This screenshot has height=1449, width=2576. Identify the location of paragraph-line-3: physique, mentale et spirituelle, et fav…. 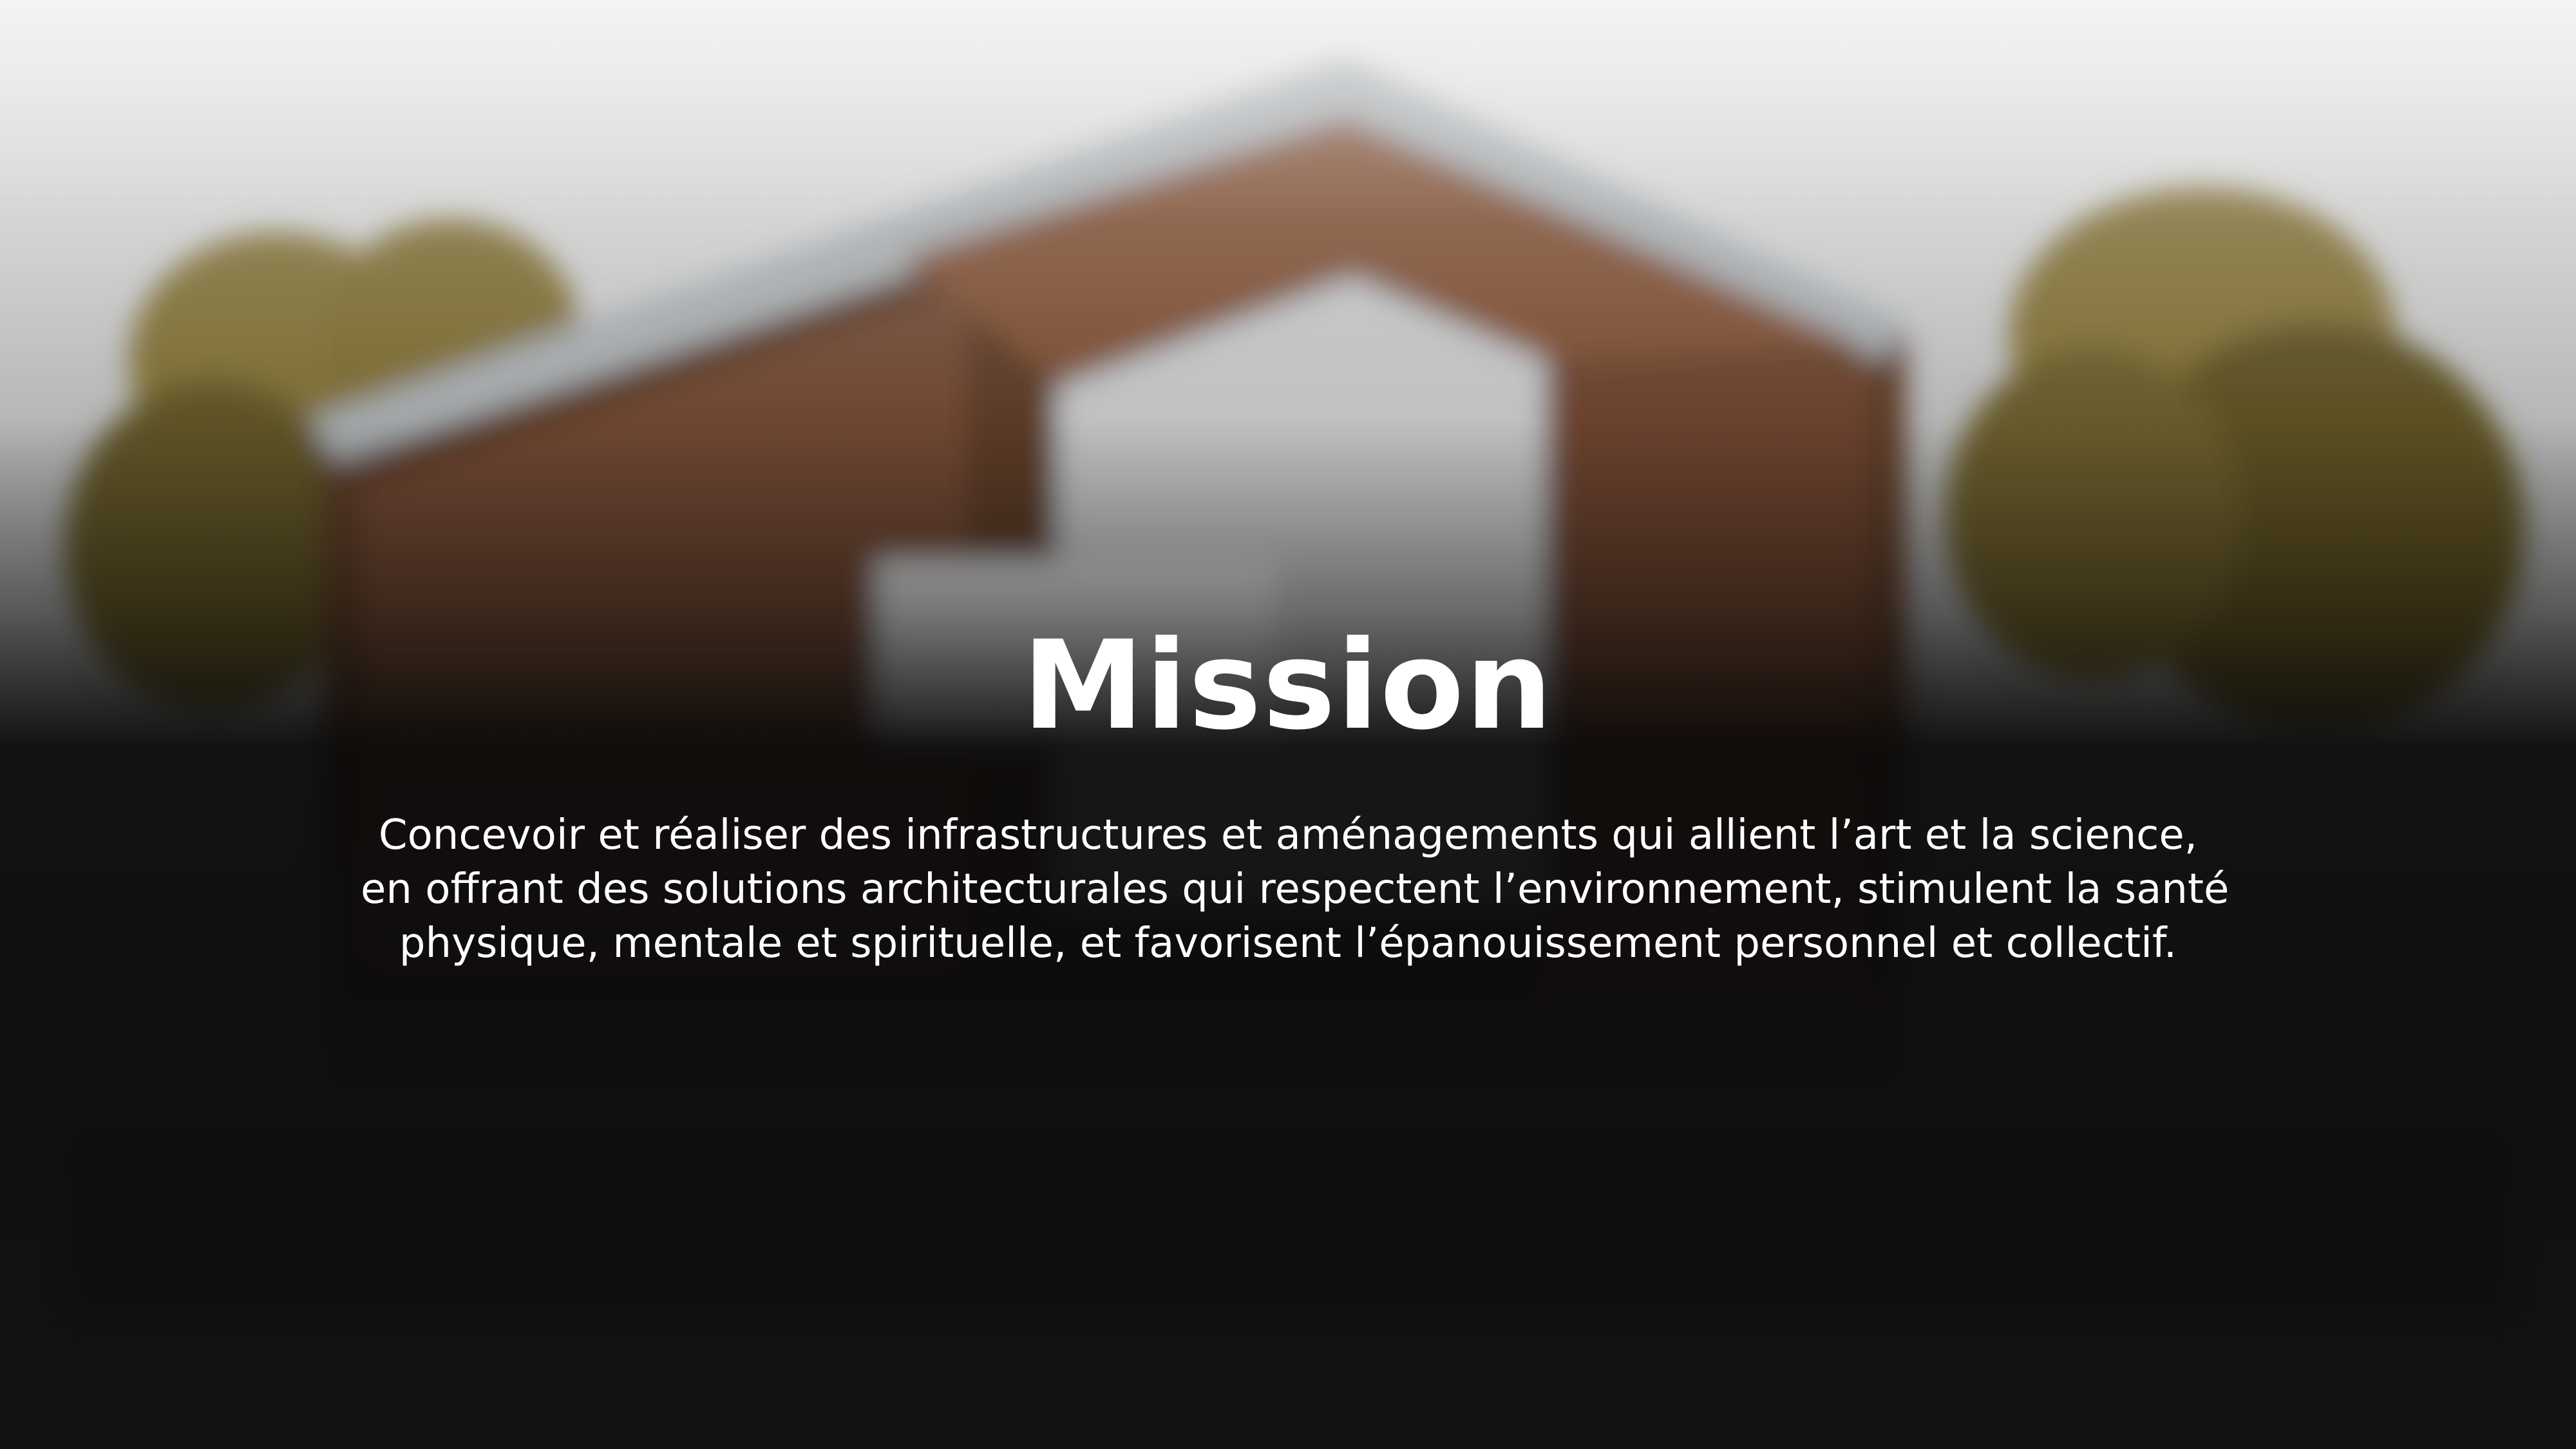
(1288, 943).